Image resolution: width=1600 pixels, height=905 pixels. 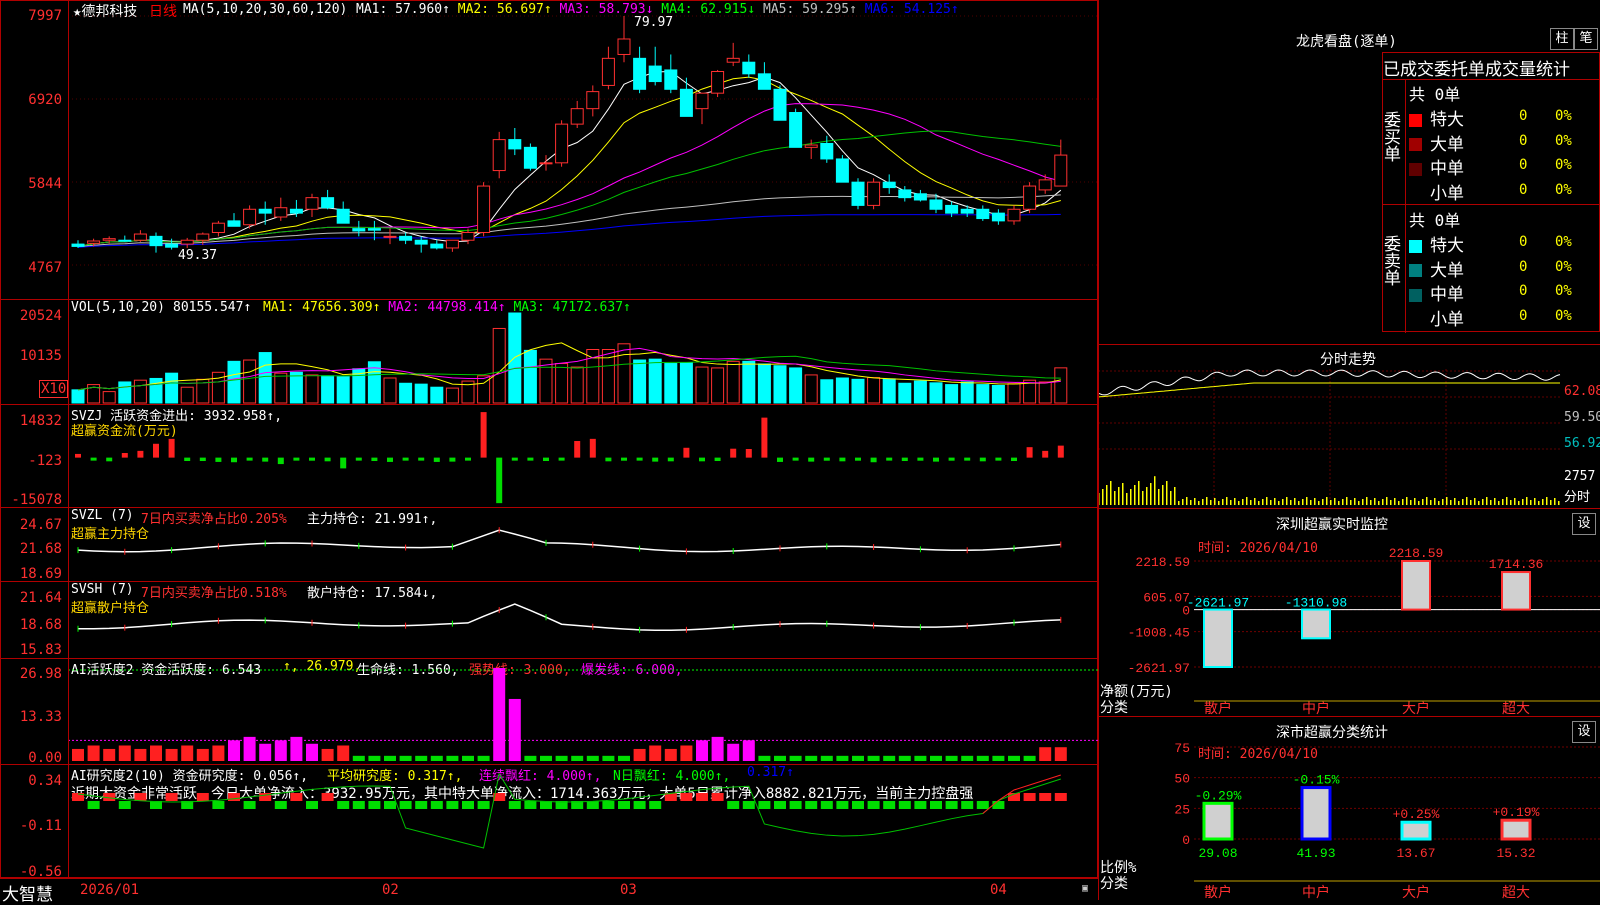 What do you see at coordinates (1447, 120) in the screenshot?
I see `buy-row-label: 特大` at bounding box center [1447, 120].